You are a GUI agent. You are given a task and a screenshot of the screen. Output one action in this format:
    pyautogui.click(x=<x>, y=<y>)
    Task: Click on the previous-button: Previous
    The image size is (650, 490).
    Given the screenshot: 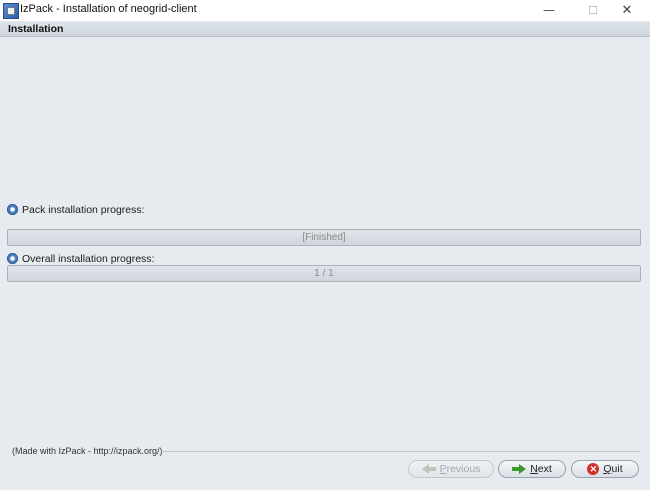 What is the action you would take?
    pyautogui.click(x=451, y=469)
    